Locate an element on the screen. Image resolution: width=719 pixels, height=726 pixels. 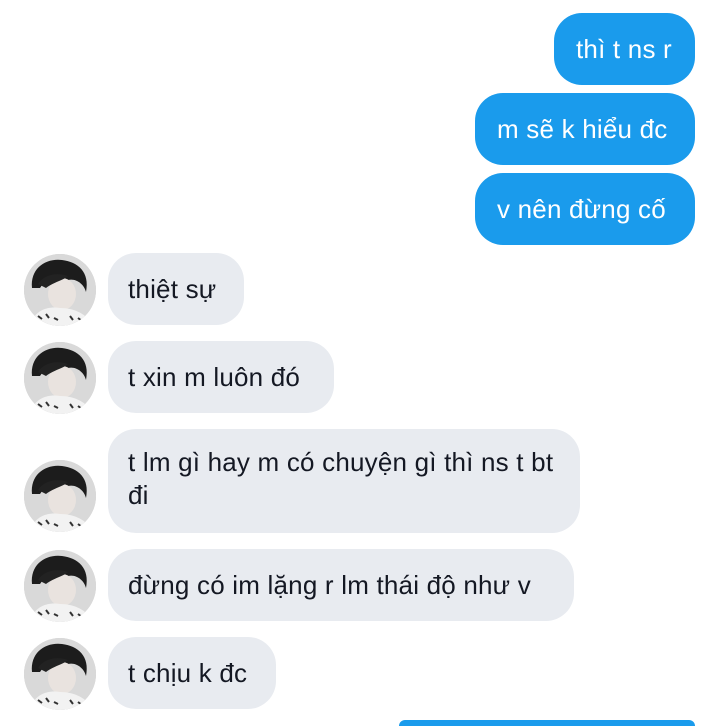
received-message-bubble: t xin m luôn đó is located at coordinates (221, 377).